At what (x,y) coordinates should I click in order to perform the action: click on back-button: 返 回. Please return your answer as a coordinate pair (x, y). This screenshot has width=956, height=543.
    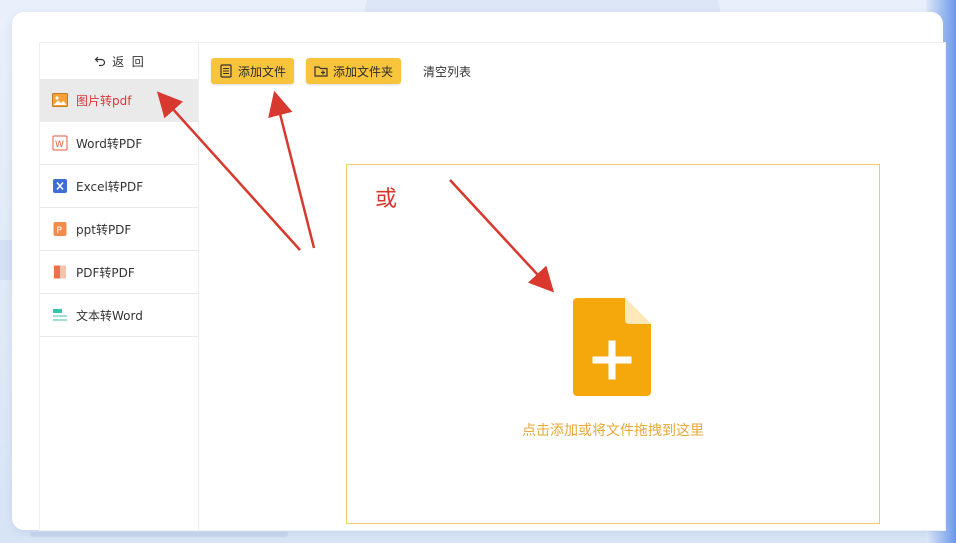
    Looking at the image, I should click on (119, 61).